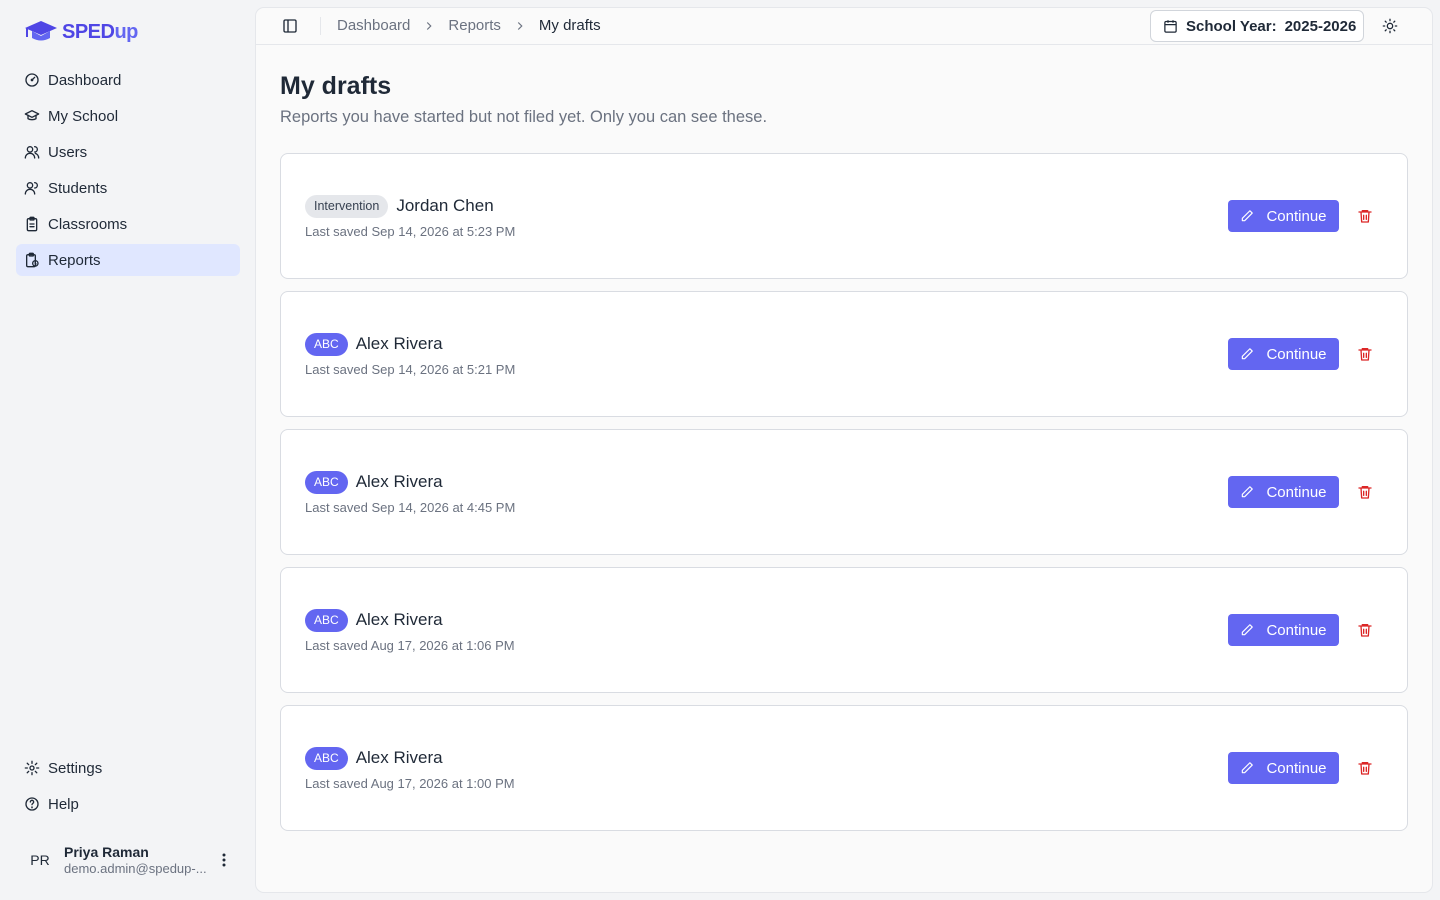 This screenshot has height=900, width=1440. What do you see at coordinates (474, 25) in the screenshot?
I see `breadcrumb-reports: Reports` at bounding box center [474, 25].